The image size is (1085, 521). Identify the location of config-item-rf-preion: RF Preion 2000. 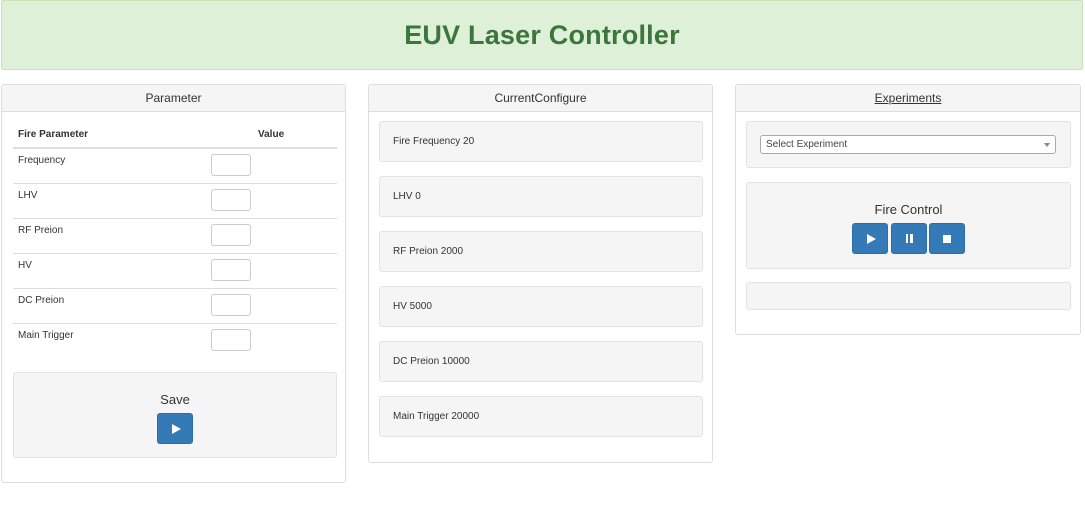
(541, 251).